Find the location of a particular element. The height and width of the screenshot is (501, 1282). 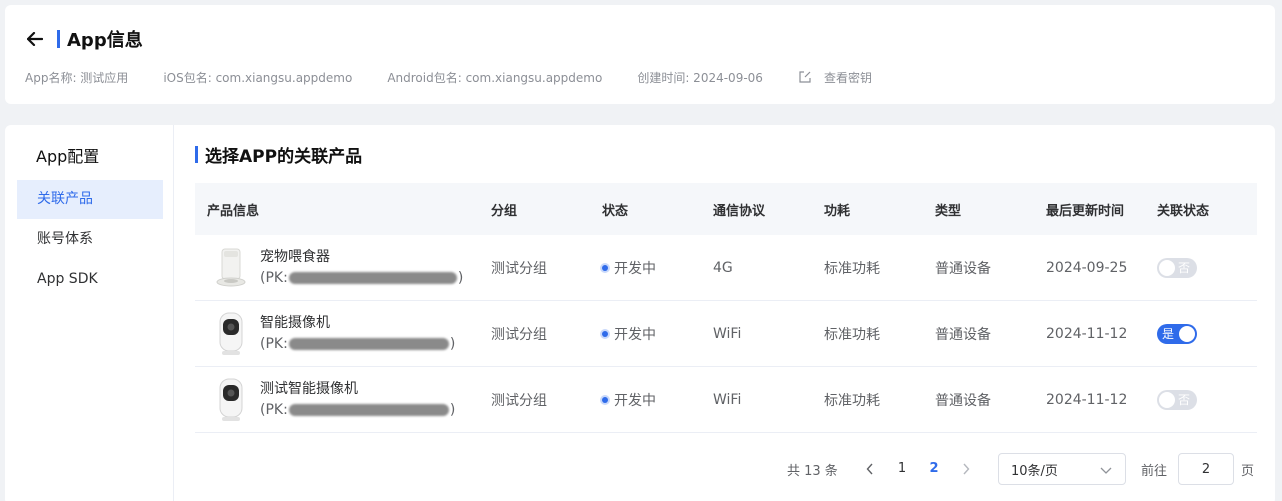

page-number-current: 2 is located at coordinates (934, 469).